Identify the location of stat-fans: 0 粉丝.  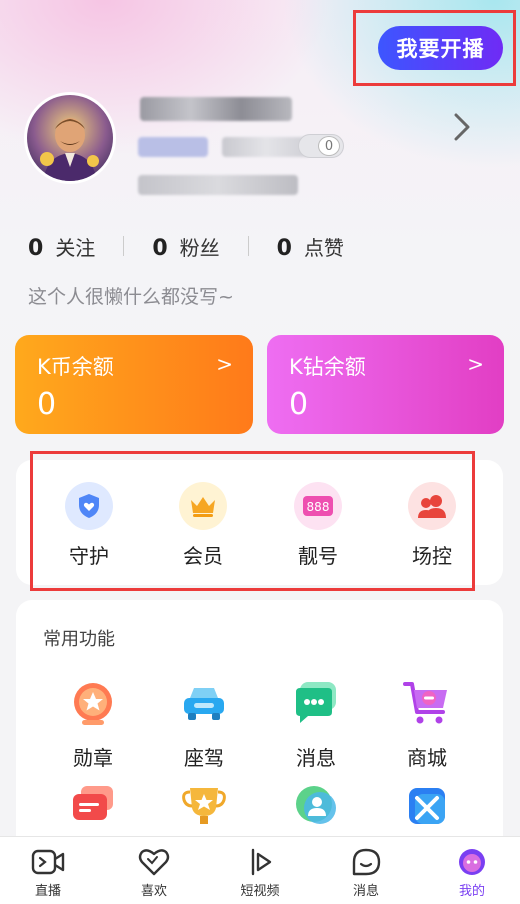
(185, 246).